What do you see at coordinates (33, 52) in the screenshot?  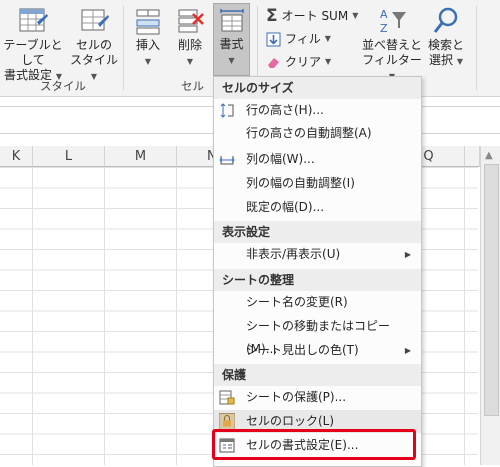 I see `format-as-table-label-1: テーブルとして` at bounding box center [33, 52].